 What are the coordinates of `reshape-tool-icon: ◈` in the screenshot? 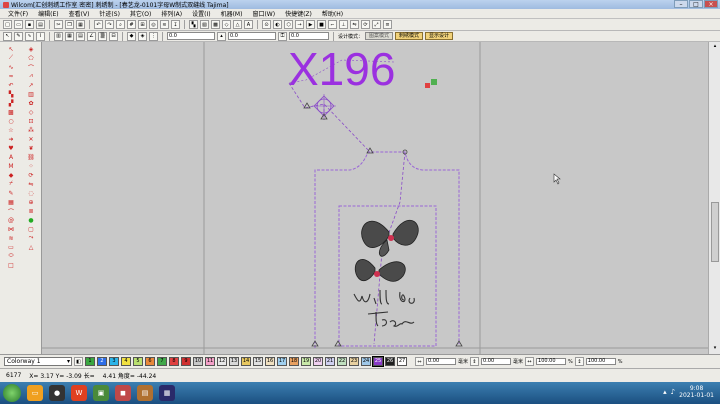 It's located at (31, 49).